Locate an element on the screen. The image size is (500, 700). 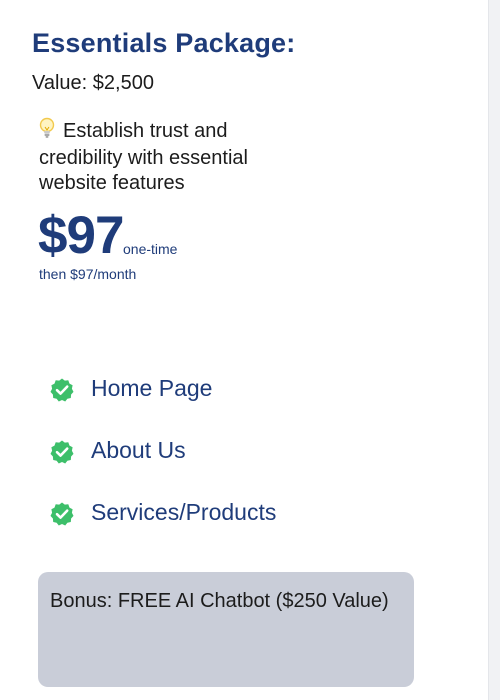
recurring-price: then $97/month is located at coordinates (88, 274).